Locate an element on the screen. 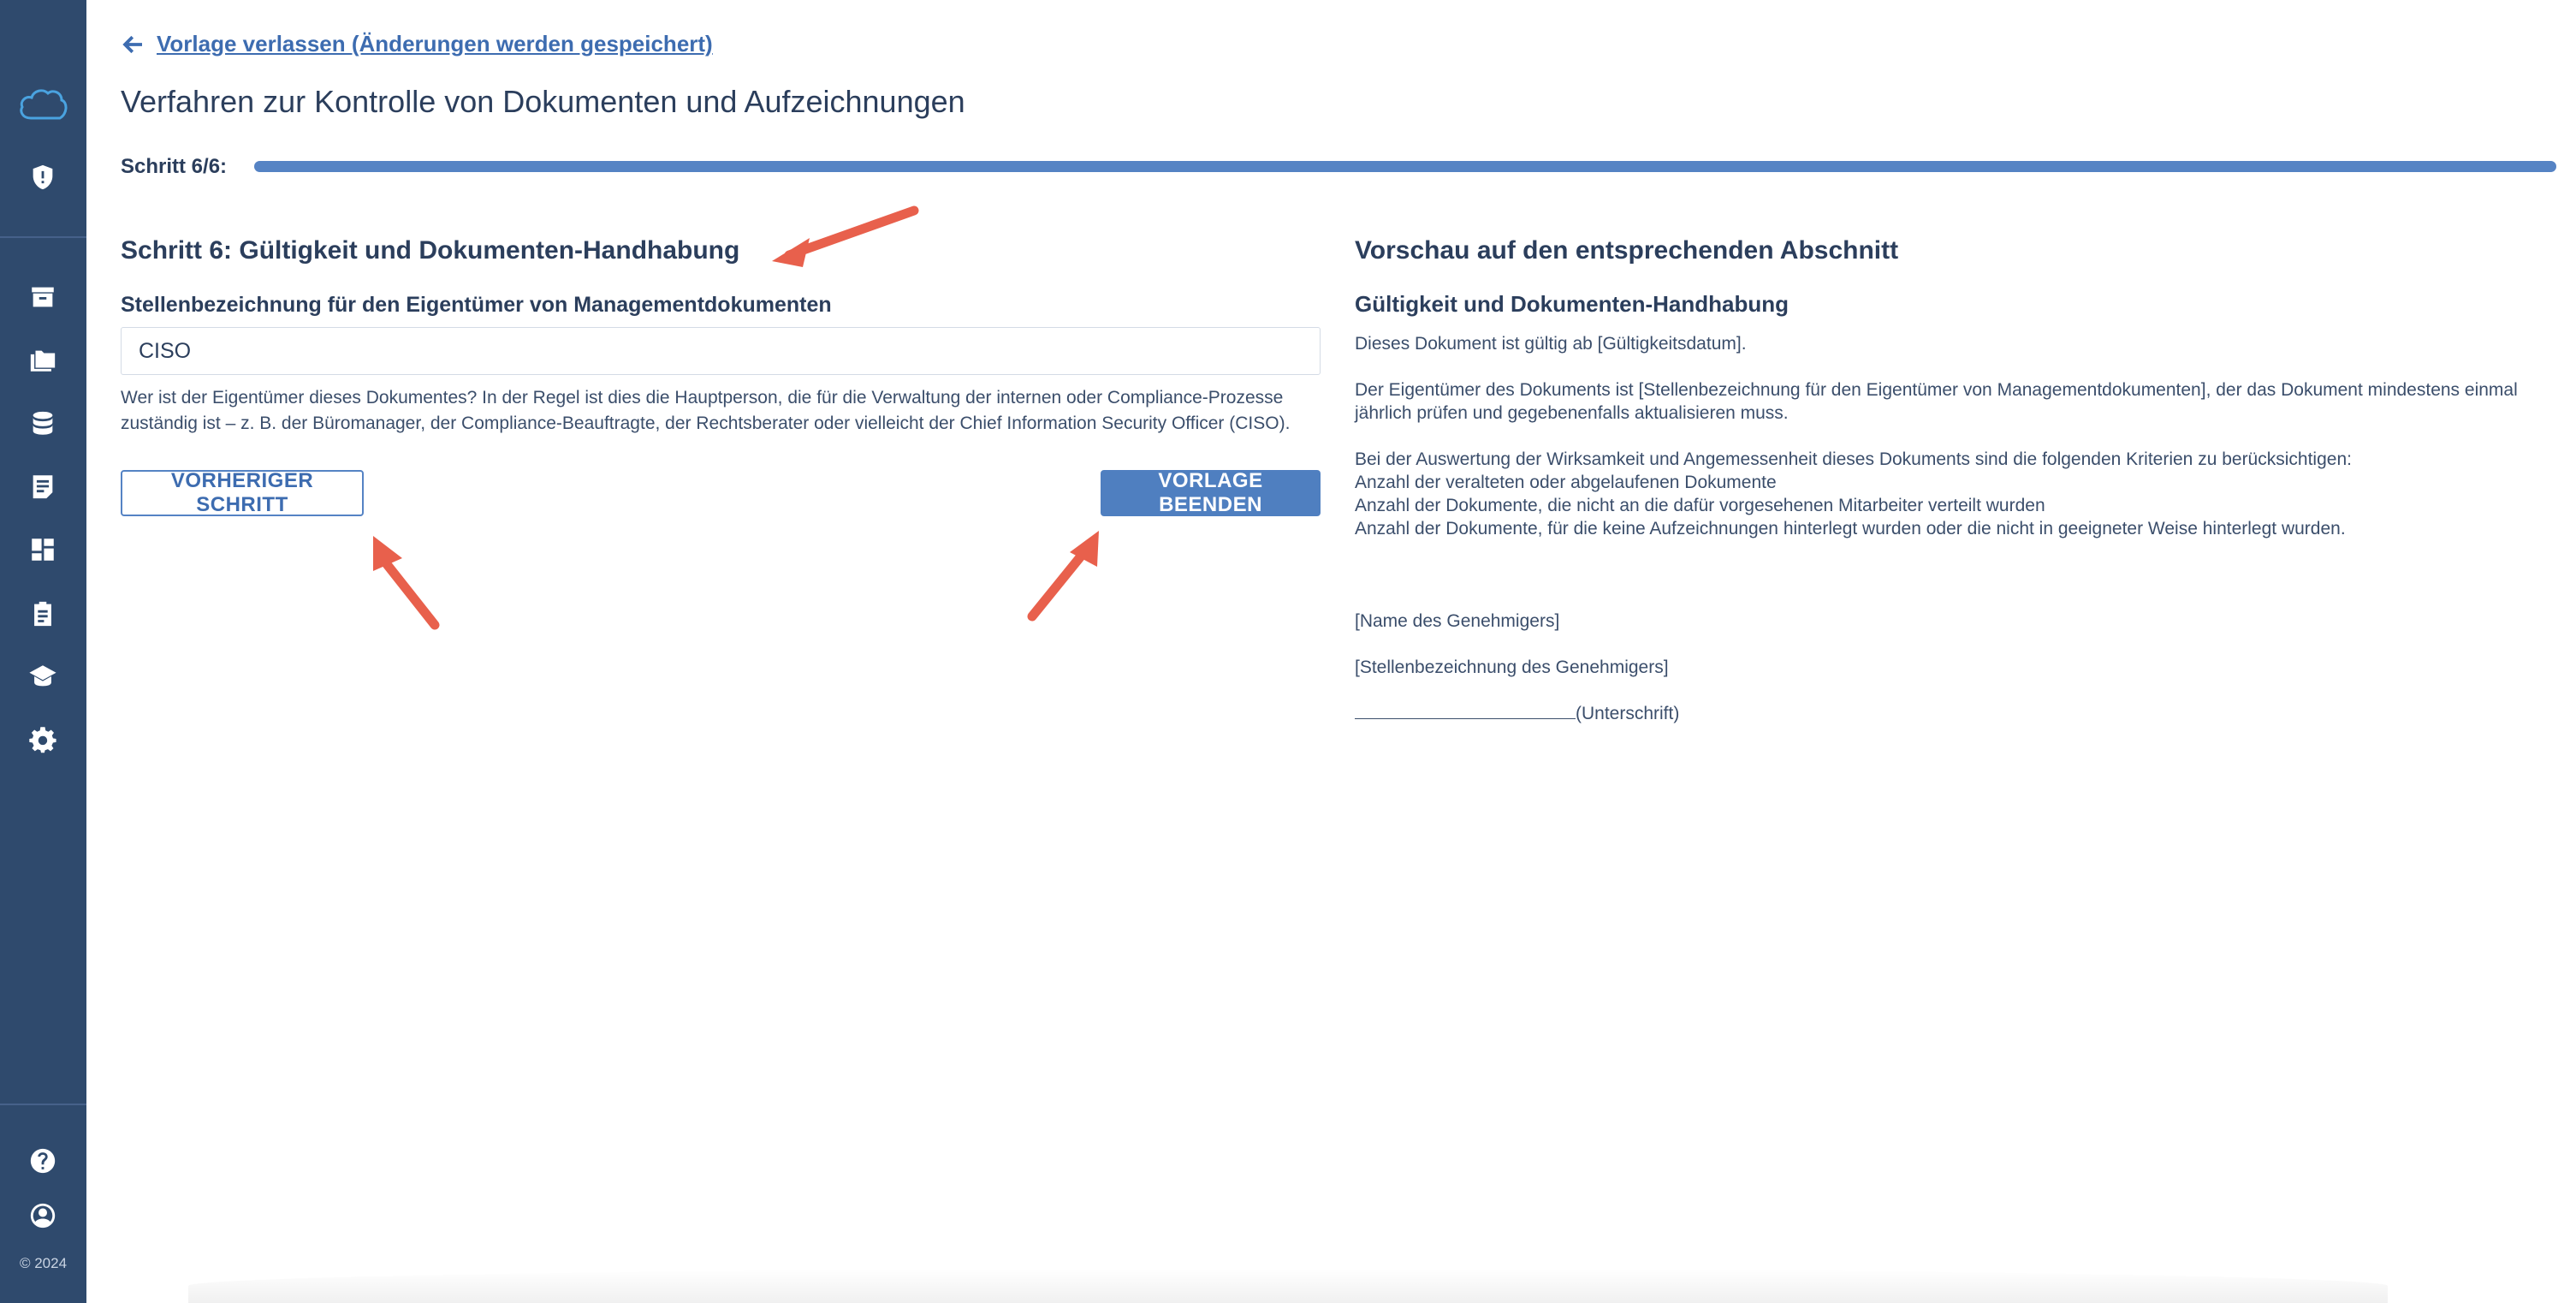 The width and height of the screenshot is (2576, 1303). signature-line: (Unterschrift) is located at coordinates (1954, 713).